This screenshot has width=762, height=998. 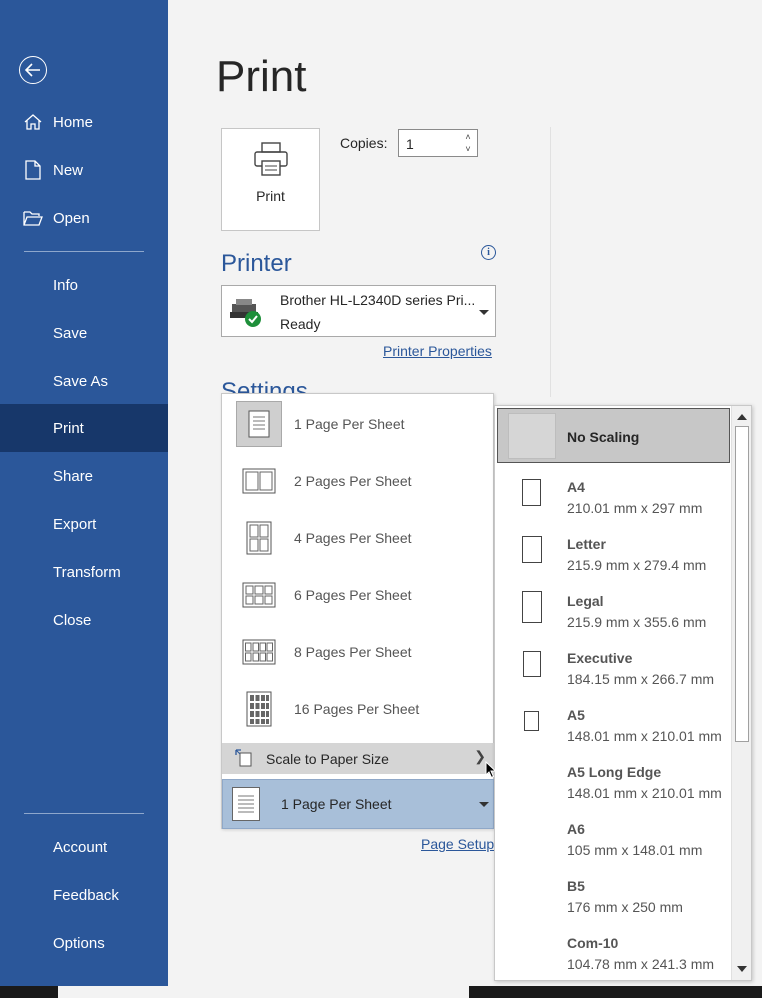 What do you see at coordinates (641, 679) in the screenshot?
I see `paper-dimensions: 184.15 mm x 266.7 mm` at bounding box center [641, 679].